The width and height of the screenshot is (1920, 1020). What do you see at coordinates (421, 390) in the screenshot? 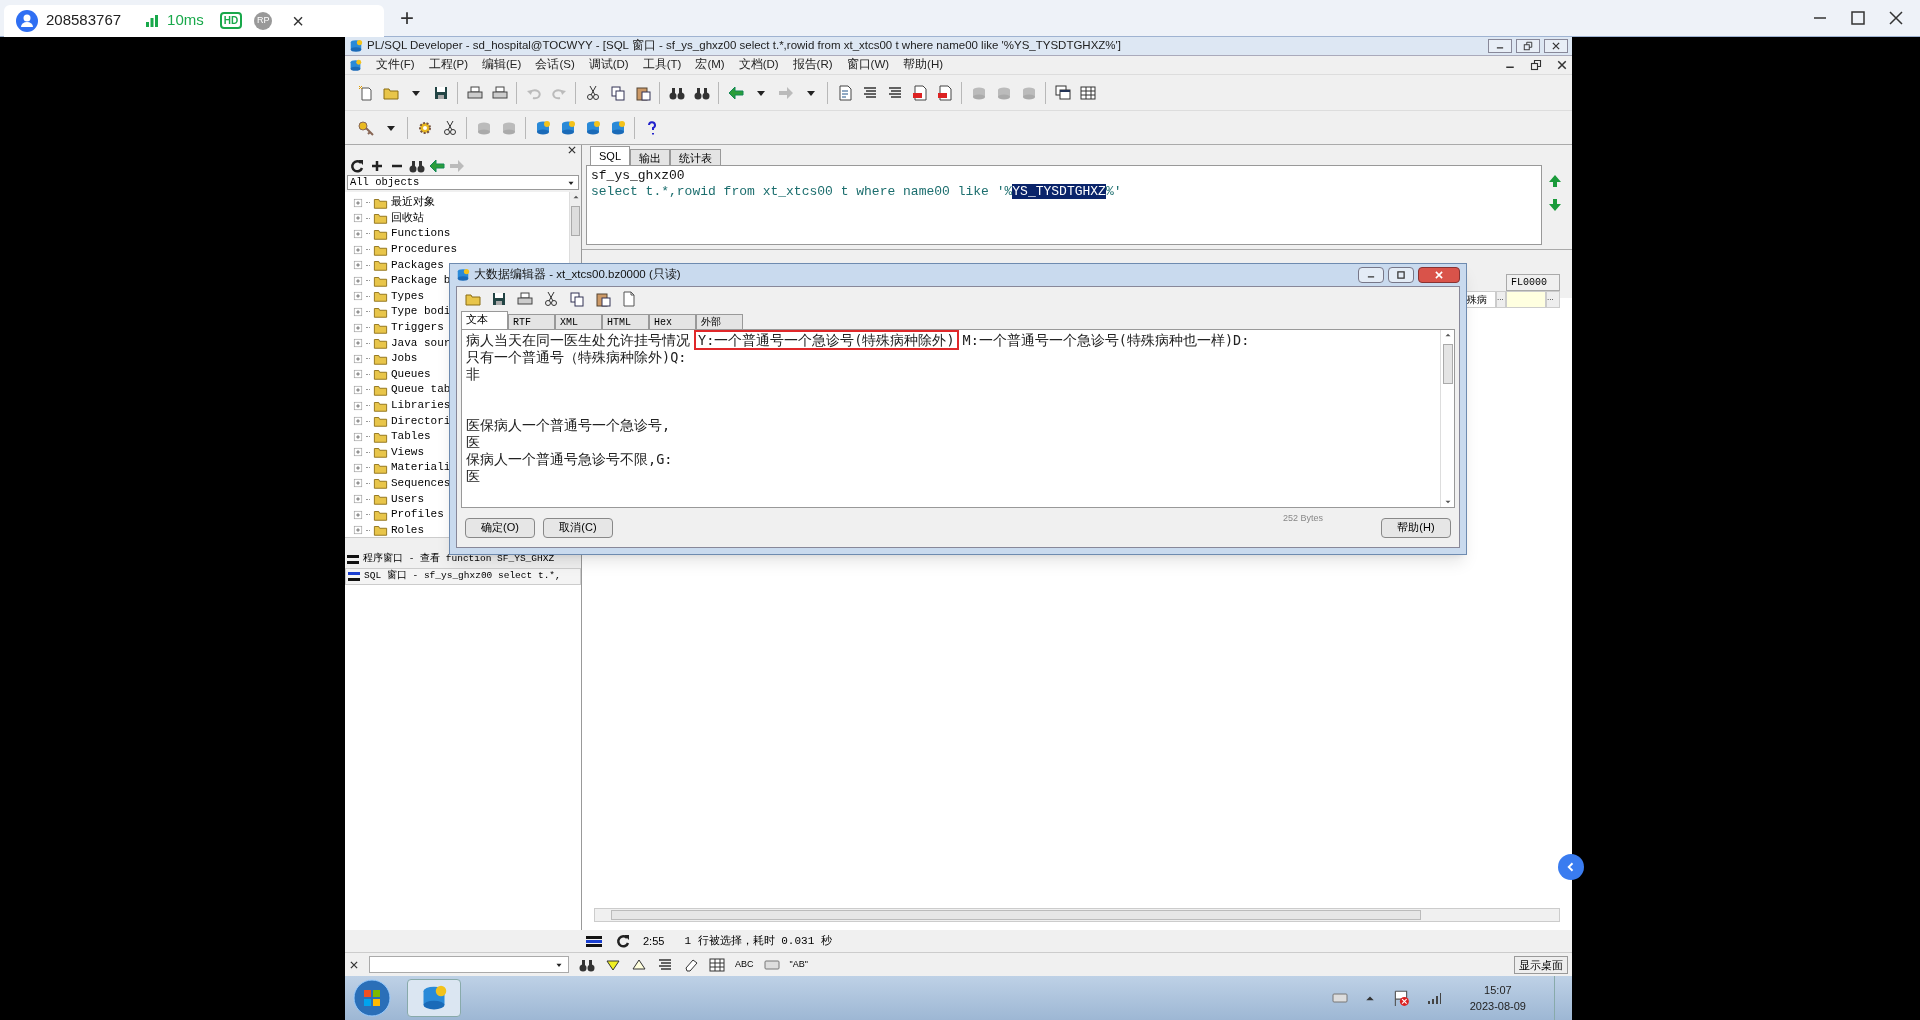
I see `tree-item: Queue tab` at bounding box center [421, 390].